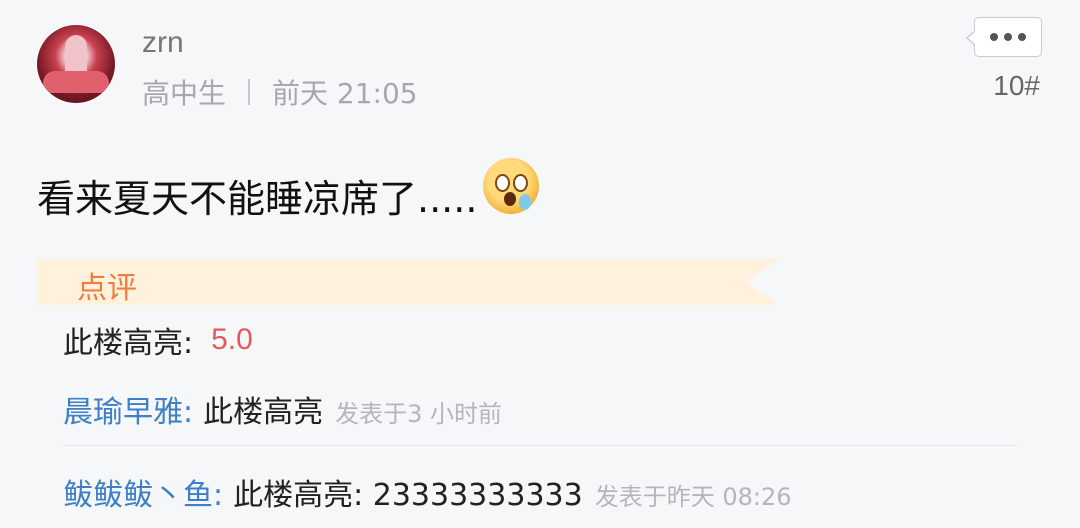 The width and height of the screenshot is (1080, 528). What do you see at coordinates (138, 492) in the screenshot?
I see `comment-author: 鲅鲅鲅丶鱼` at bounding box center [138, 492].